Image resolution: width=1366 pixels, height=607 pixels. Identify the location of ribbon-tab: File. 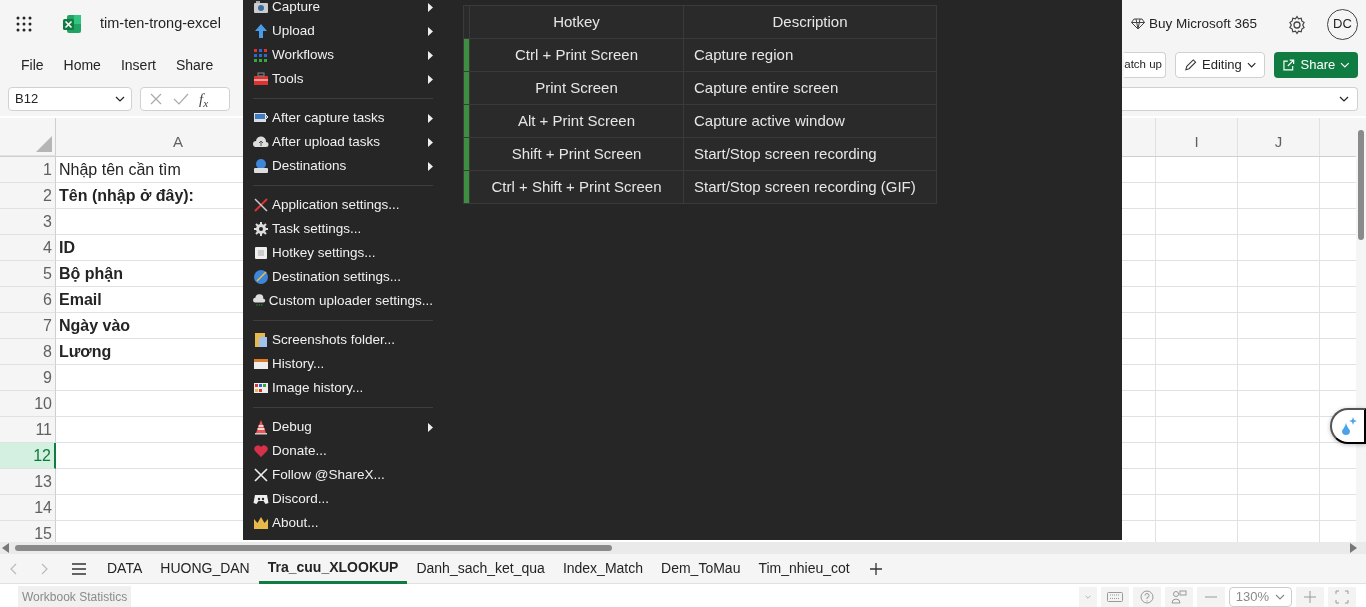
(32, 65).